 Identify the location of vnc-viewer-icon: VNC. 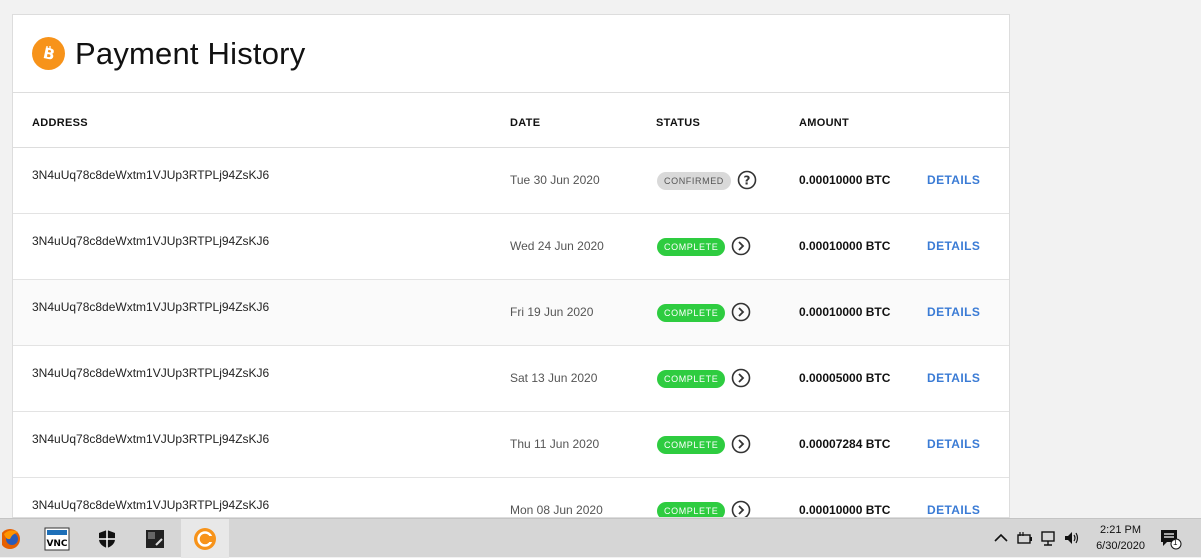
(57, 538).